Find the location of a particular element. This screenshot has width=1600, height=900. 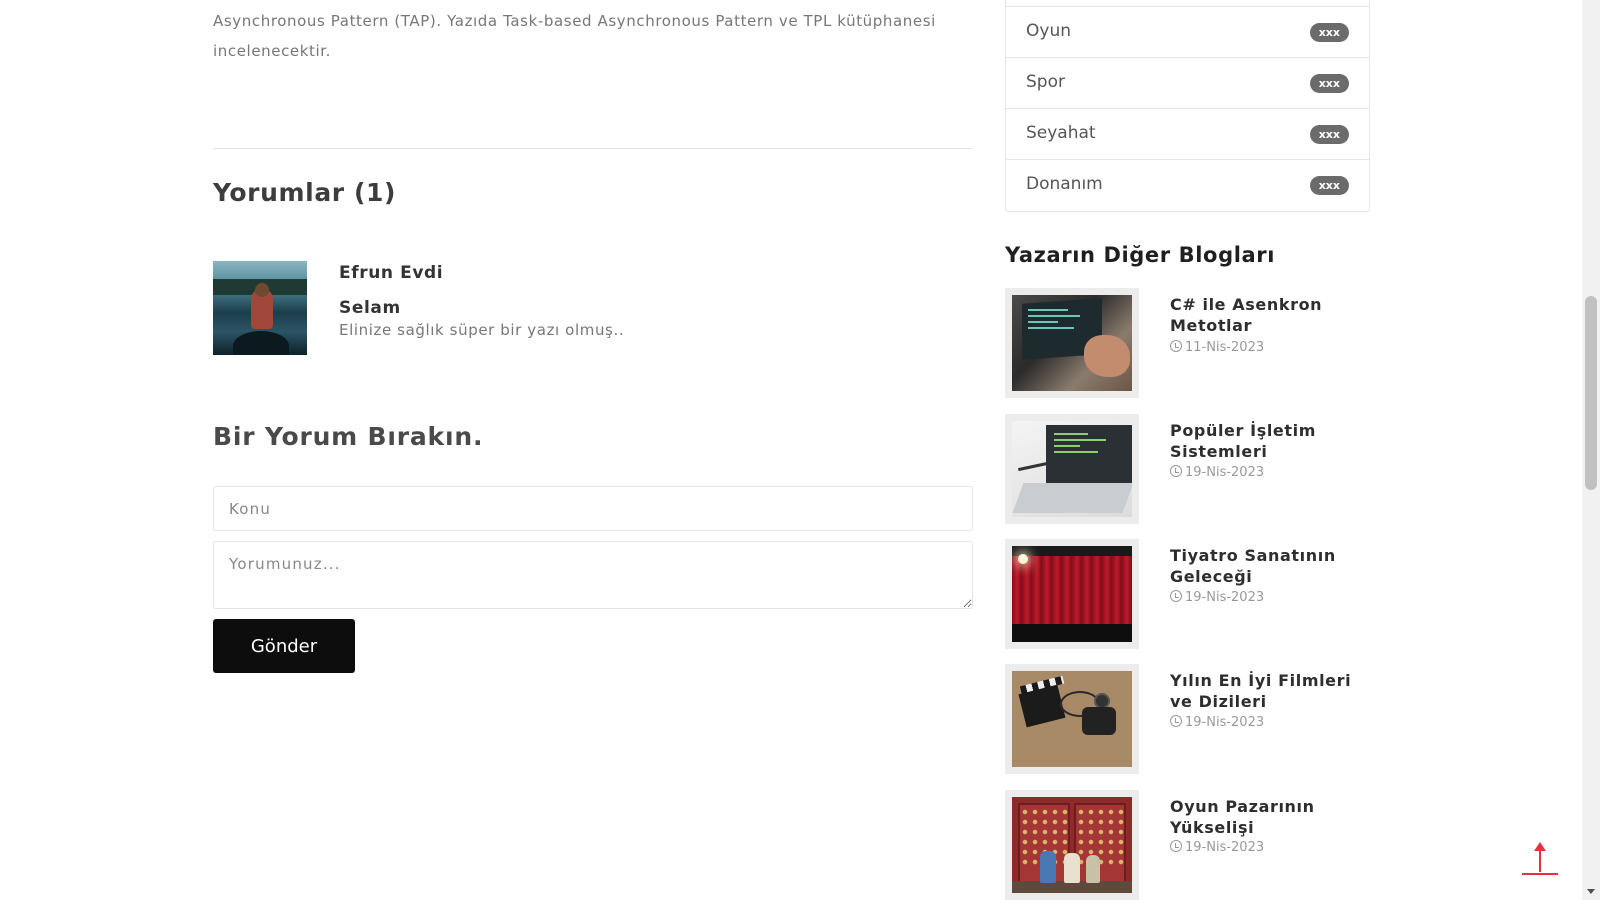

blog-title-link: Yılın En İyi Filmleri ve Dizileri is located at coordinates (1265, 691).